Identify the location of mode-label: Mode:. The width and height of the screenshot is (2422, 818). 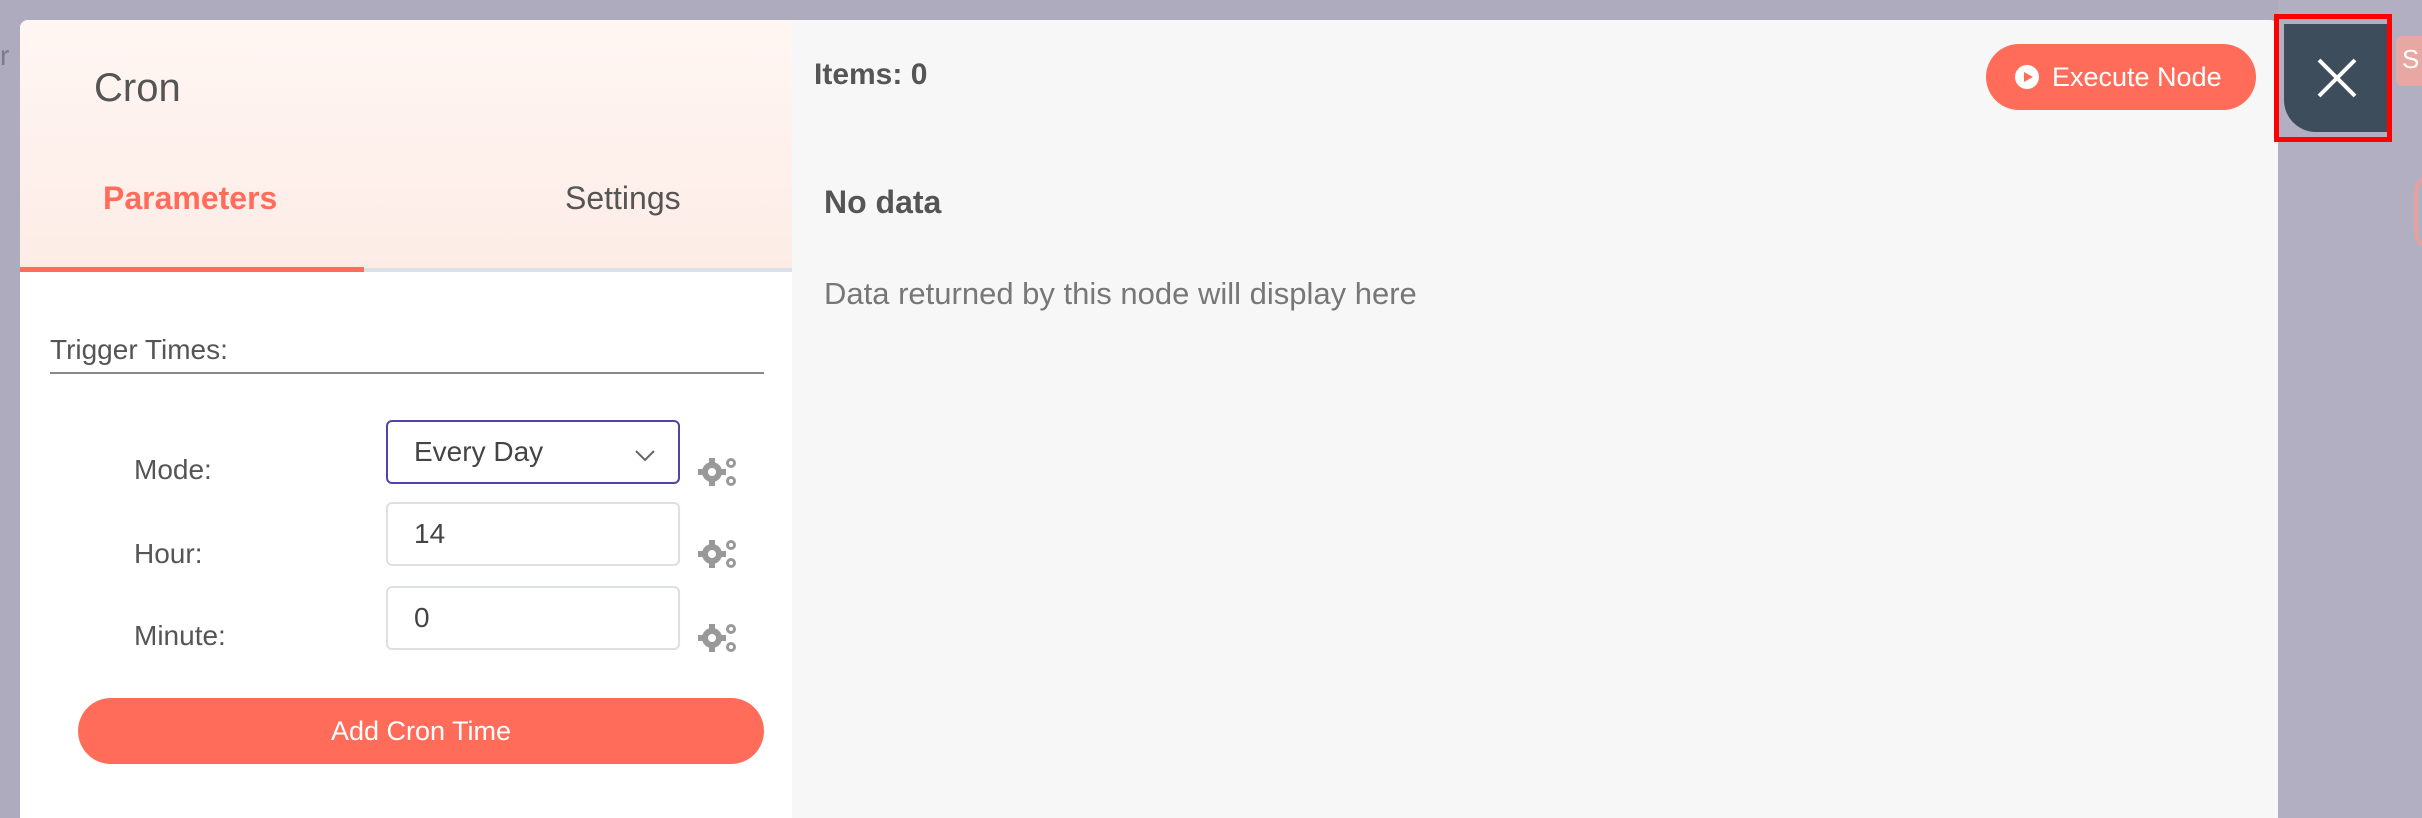
(173, 469).